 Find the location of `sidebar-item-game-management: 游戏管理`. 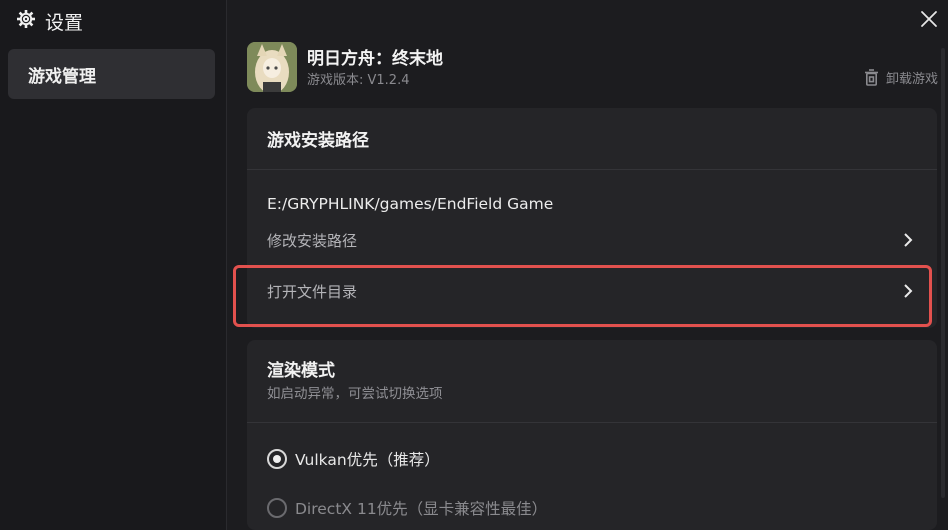

sidebar-item-game-management: 游戏管理 is located at coordinates (111, 74).